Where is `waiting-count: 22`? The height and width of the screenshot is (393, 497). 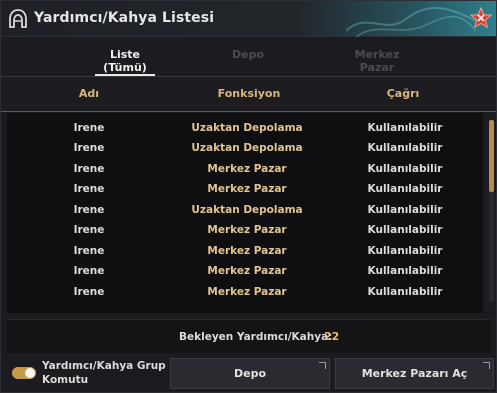 waiting-count: 22 is located at coordinates (332, 336).